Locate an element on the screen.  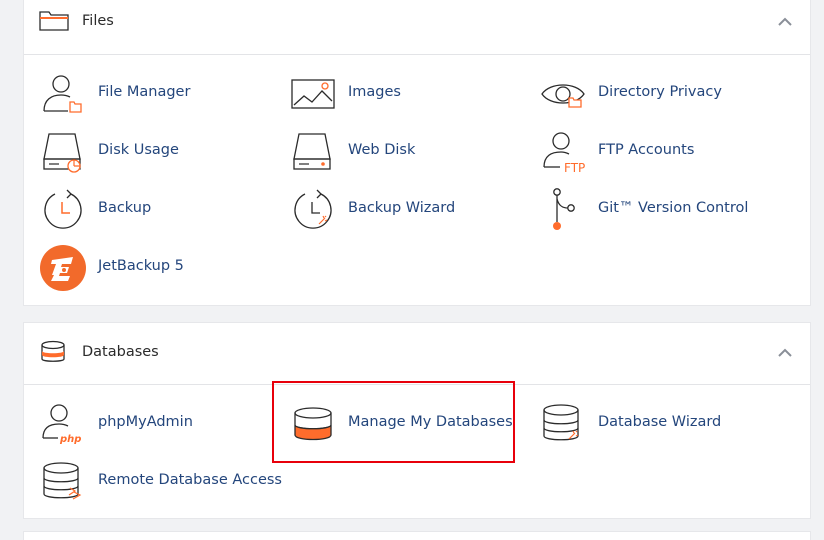
databases-panel-title: Databases is located at coordinates (120, 352).